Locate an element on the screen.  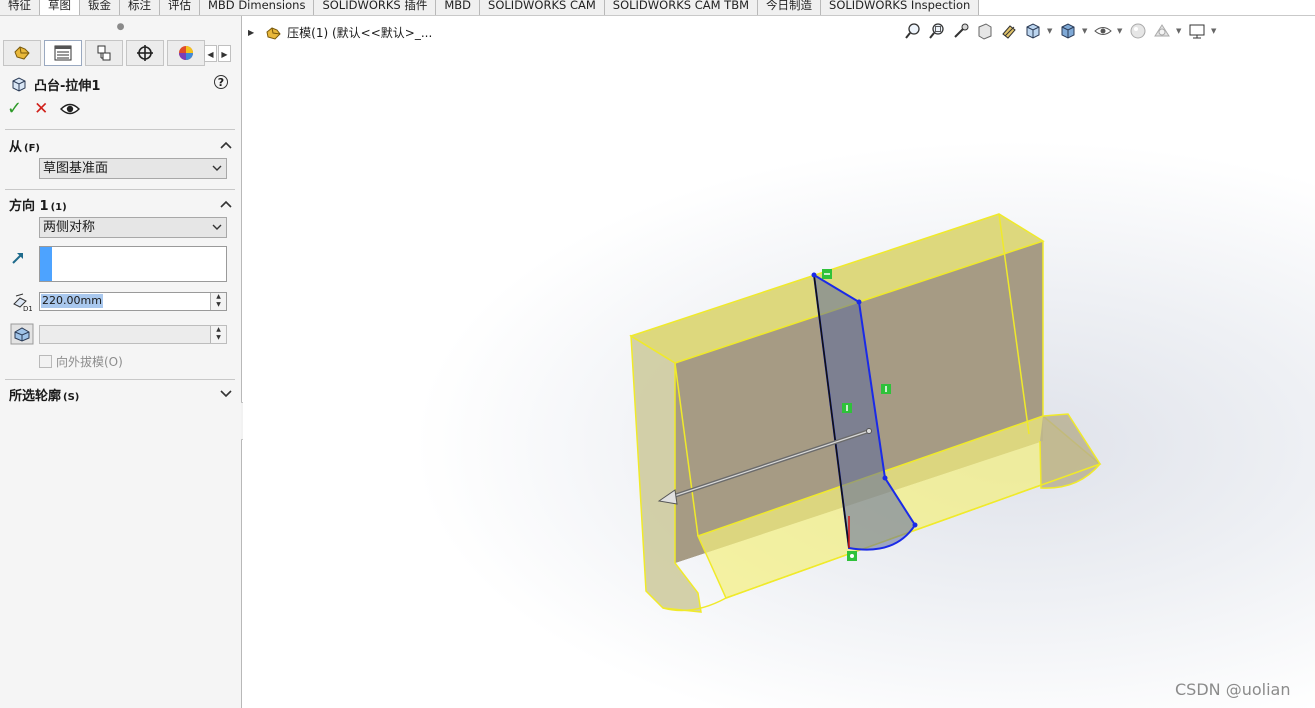
reverse-direction-arrow-icon is located at coordinates (18, 258).